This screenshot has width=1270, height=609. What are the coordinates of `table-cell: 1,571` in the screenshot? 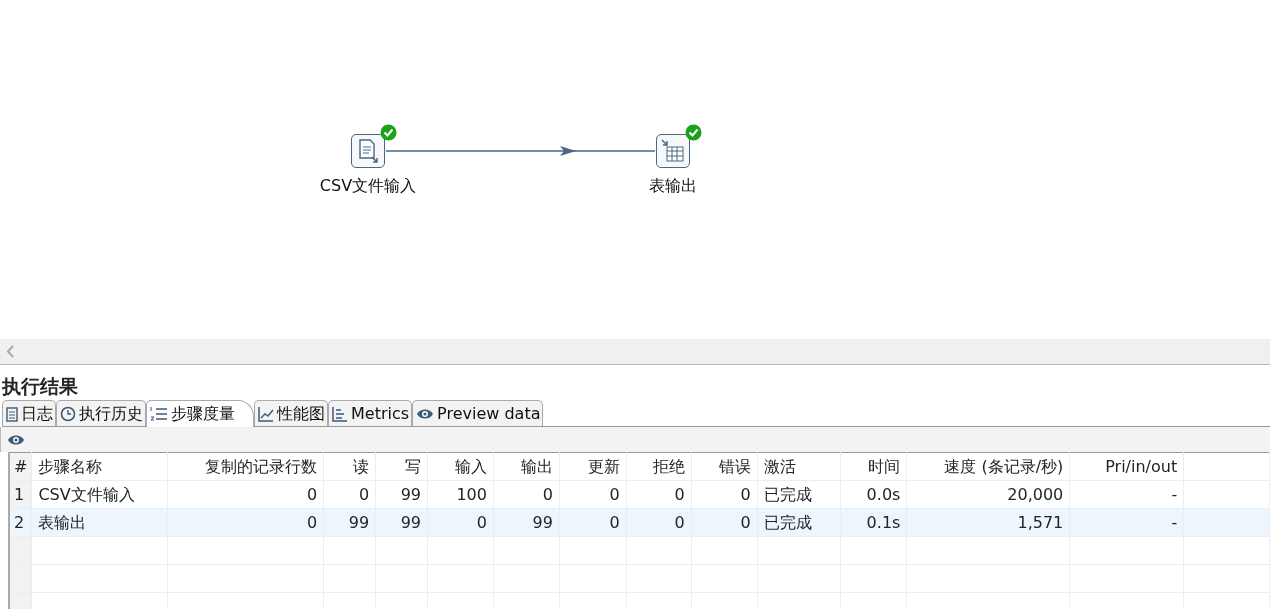 It's located at (988, 522).